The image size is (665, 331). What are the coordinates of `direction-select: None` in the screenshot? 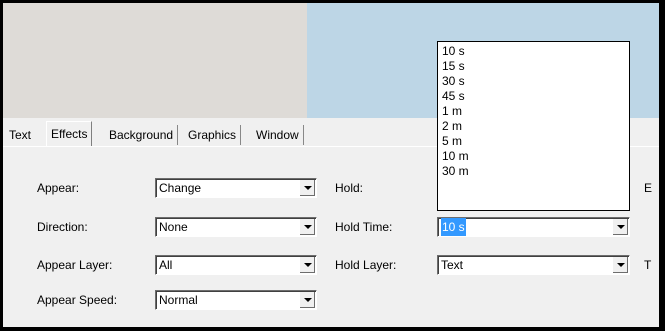 It's located at (236, 227).